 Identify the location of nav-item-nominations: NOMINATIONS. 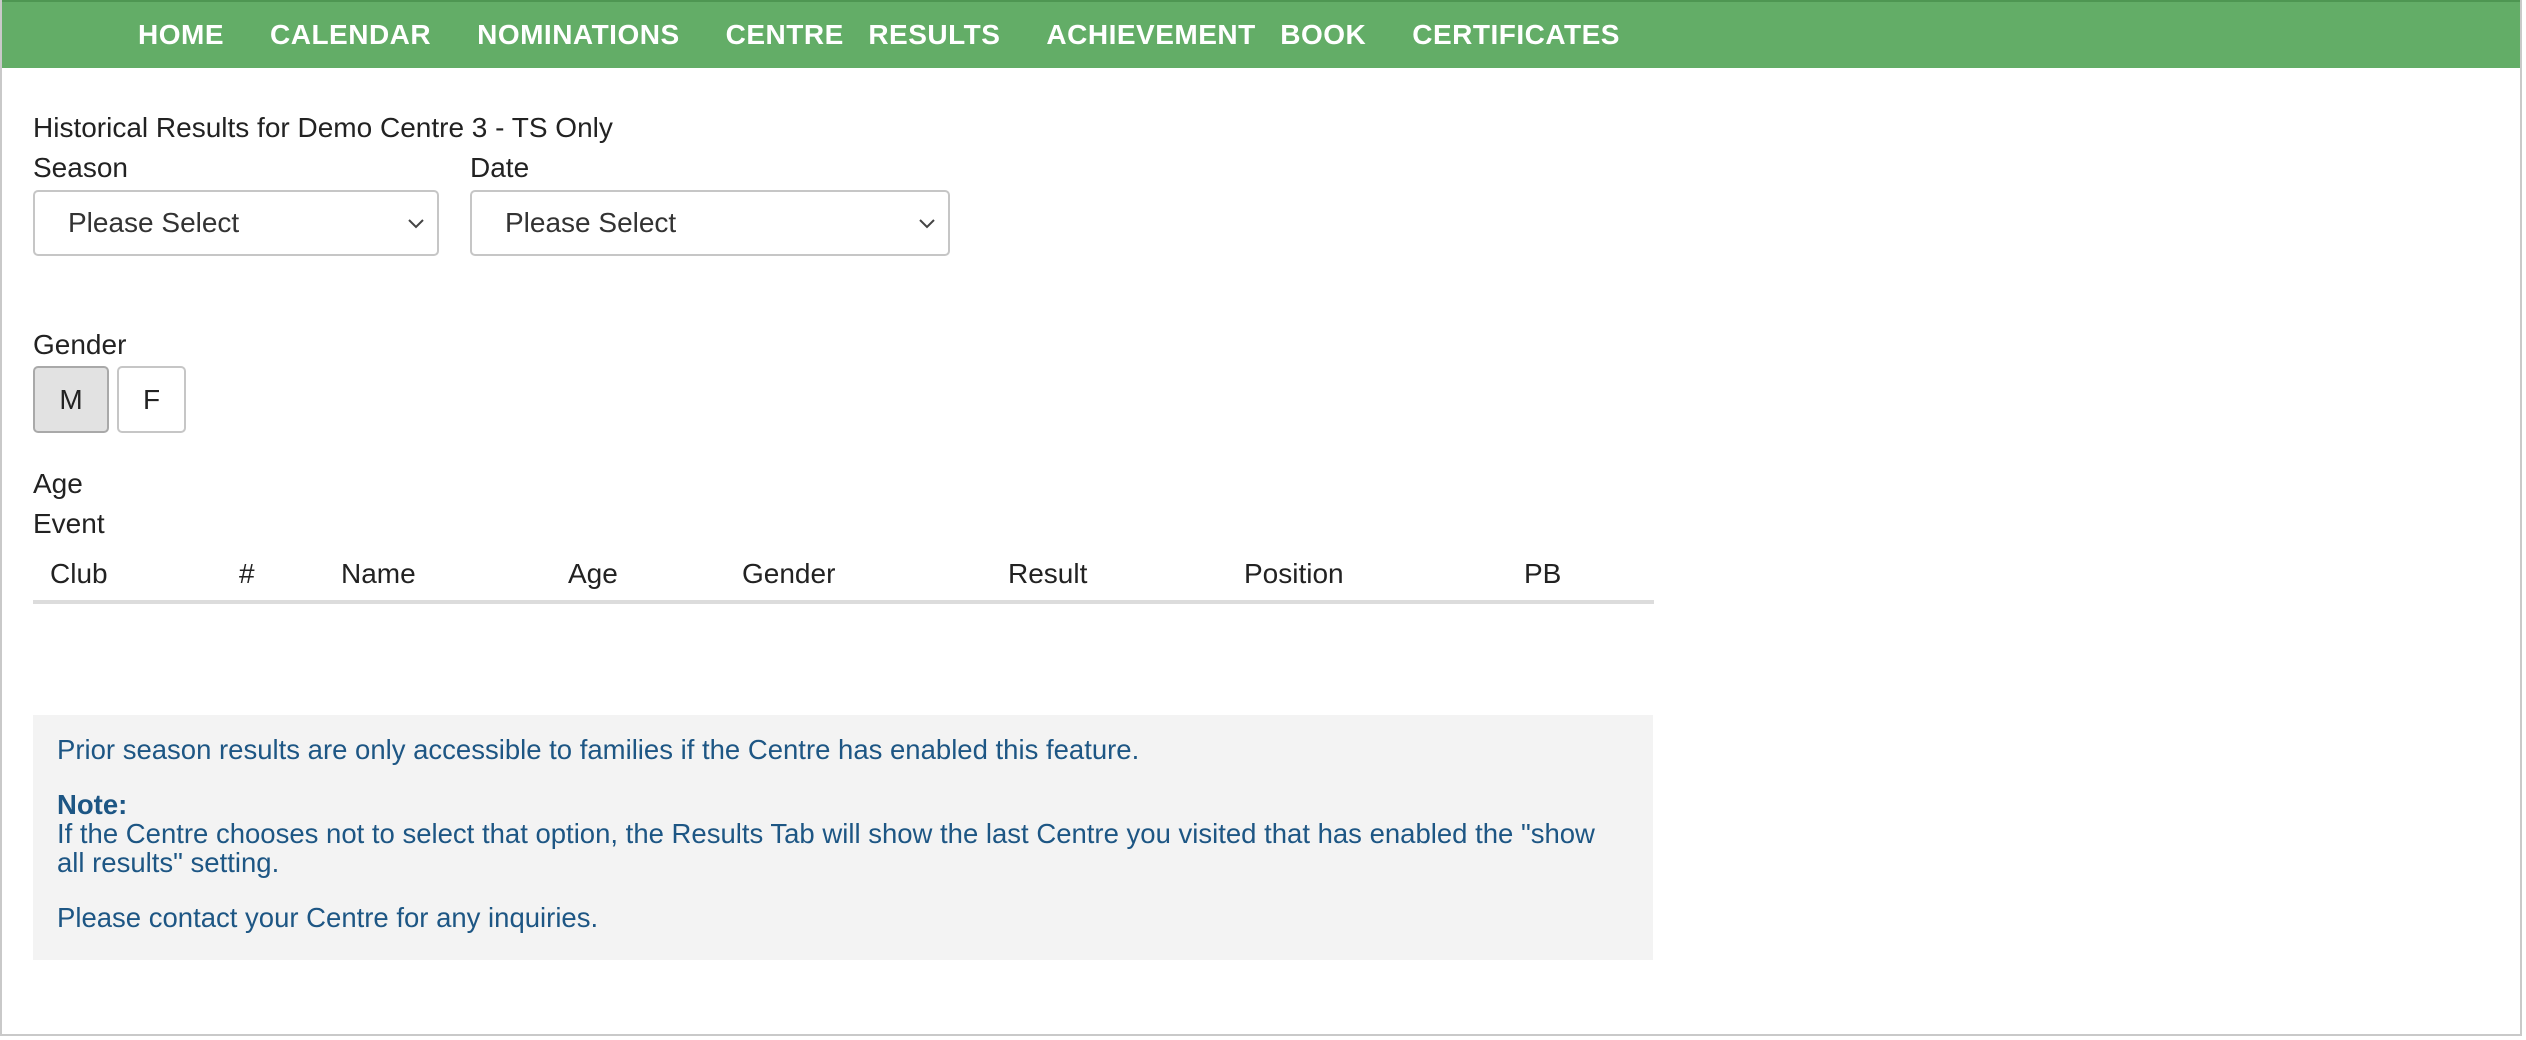
(578, 35).